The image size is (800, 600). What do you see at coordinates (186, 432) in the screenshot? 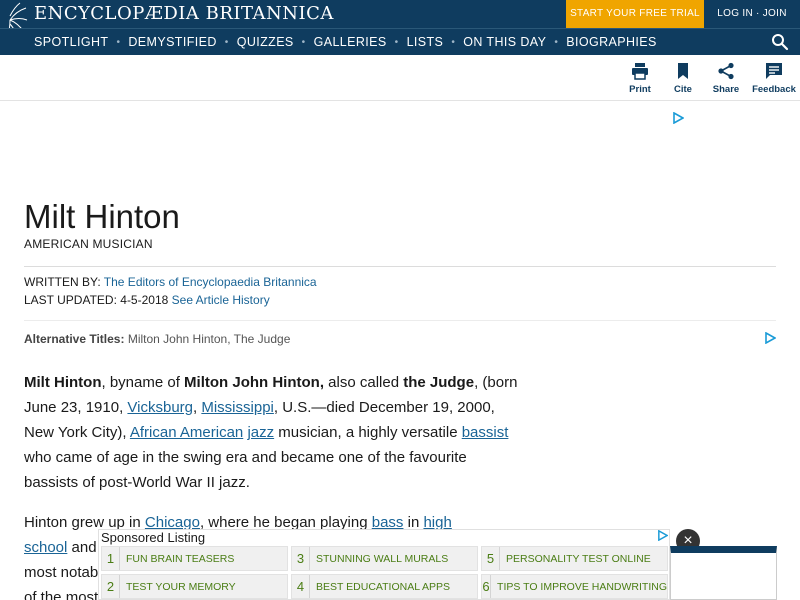
I see `link-african-american: African American` at bounding box center [186, 432].